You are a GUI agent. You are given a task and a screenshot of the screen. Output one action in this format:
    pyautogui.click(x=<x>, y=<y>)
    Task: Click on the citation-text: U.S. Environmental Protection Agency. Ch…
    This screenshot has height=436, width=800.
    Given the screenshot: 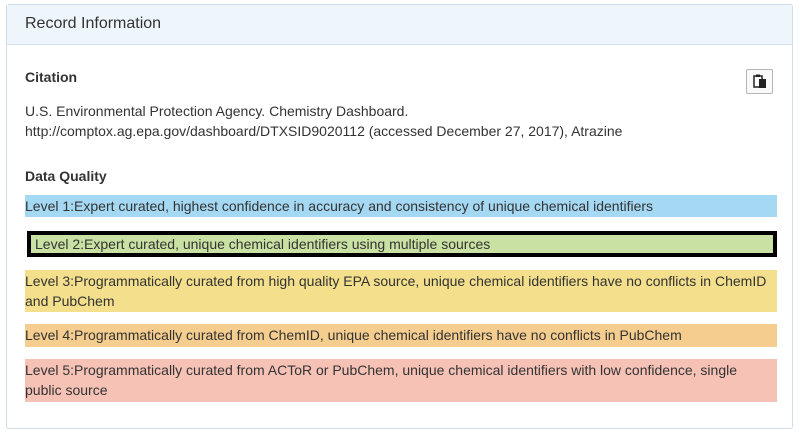 What is the action you would take?
    pyautogui.click(x=375, y=121)
    